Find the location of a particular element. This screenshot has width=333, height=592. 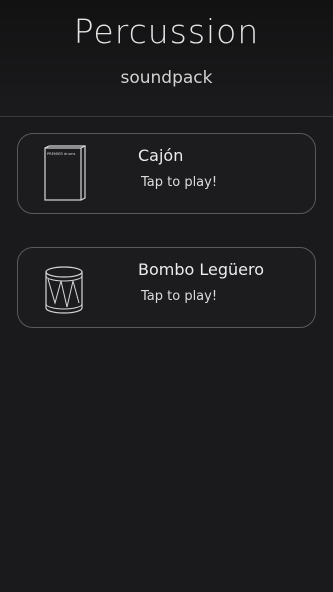

instrument-card-cajon: PREMIER drums Cajón Tap to play! is located at coordinates (166, 173).